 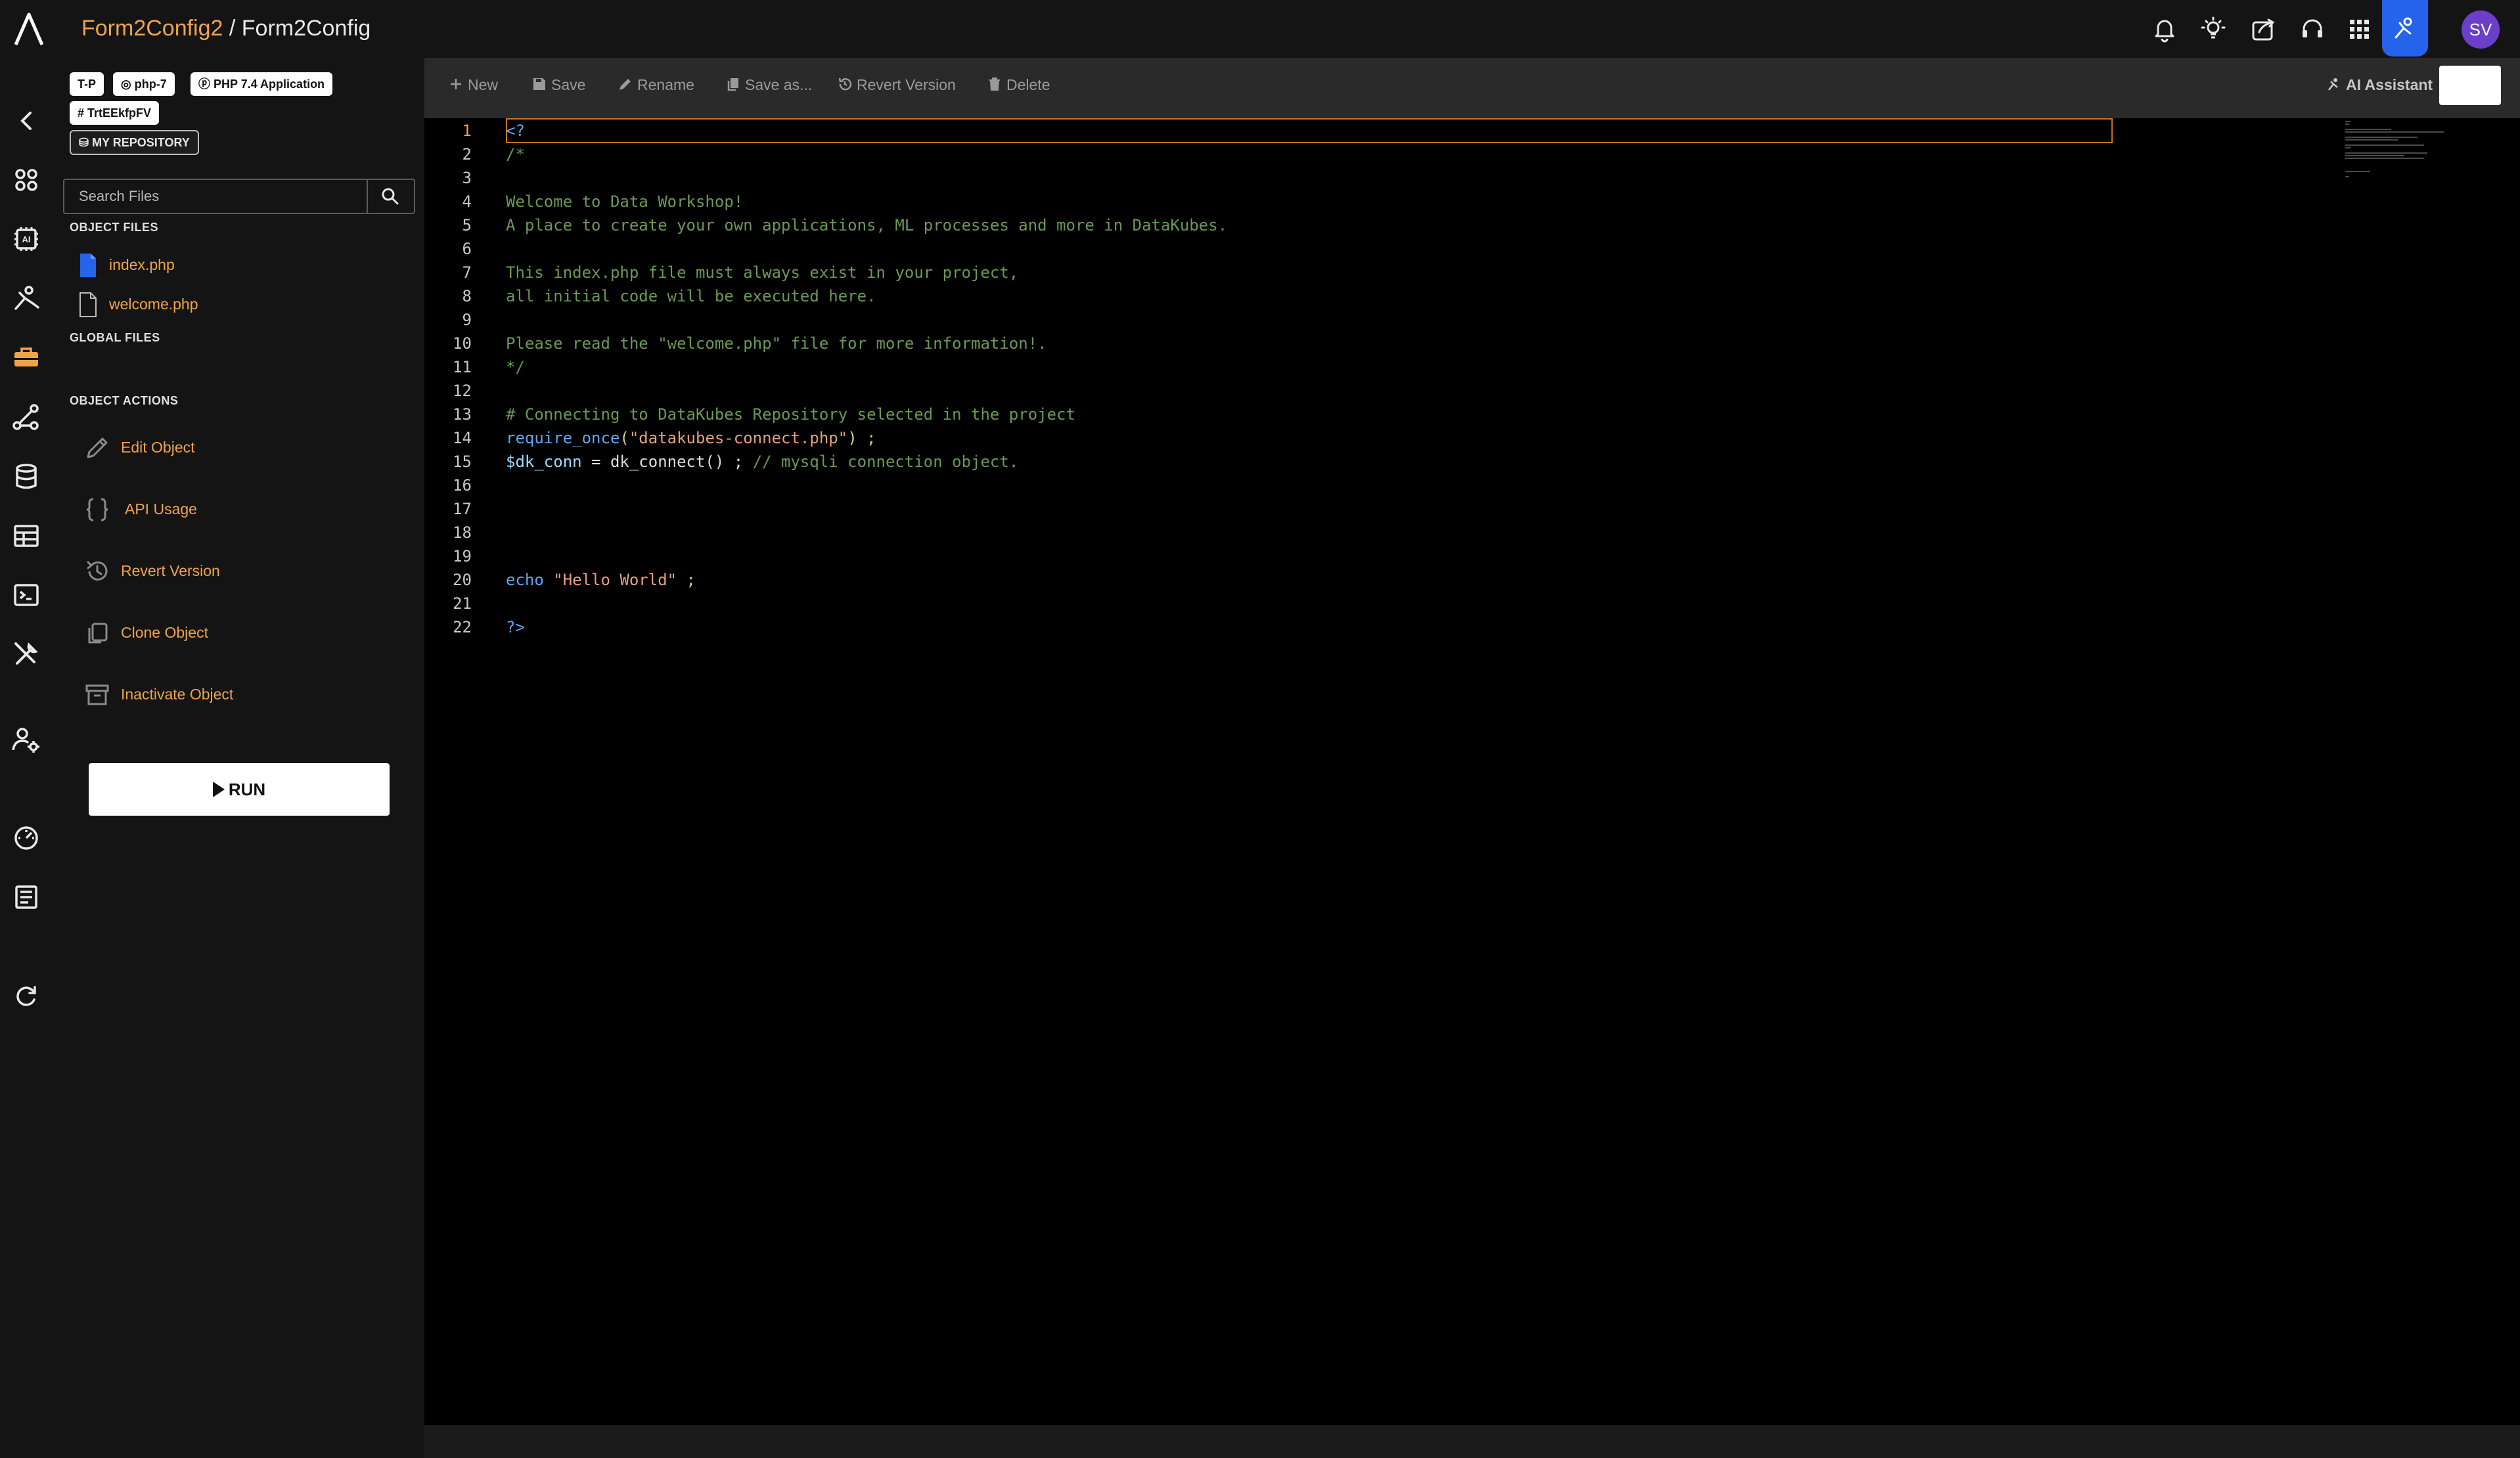 I want to click on line-number: 19, so click(x=462, y=556).